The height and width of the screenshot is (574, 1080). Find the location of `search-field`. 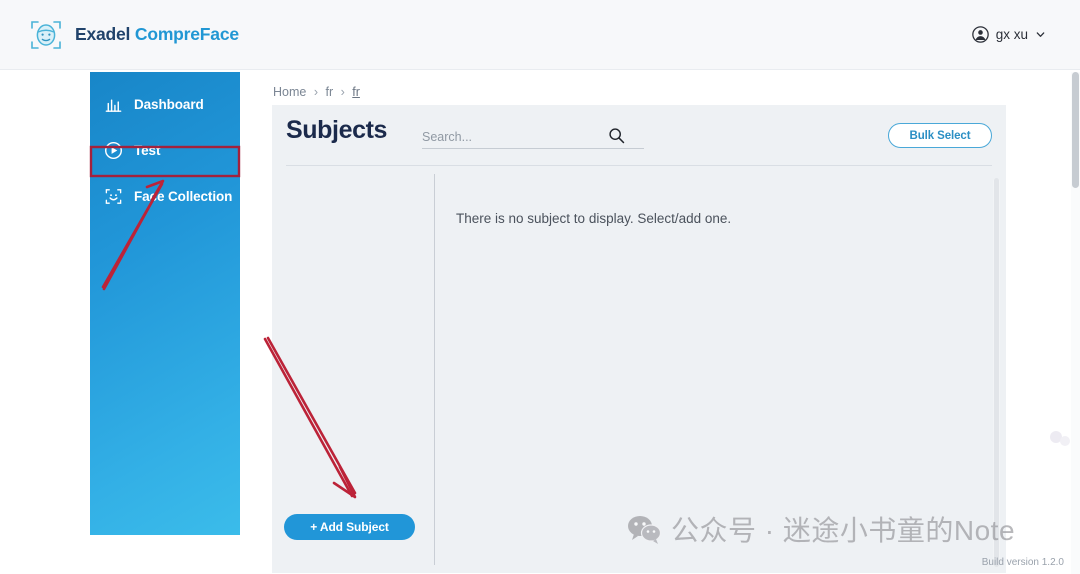

search-field is located at coordinates (533, 138).